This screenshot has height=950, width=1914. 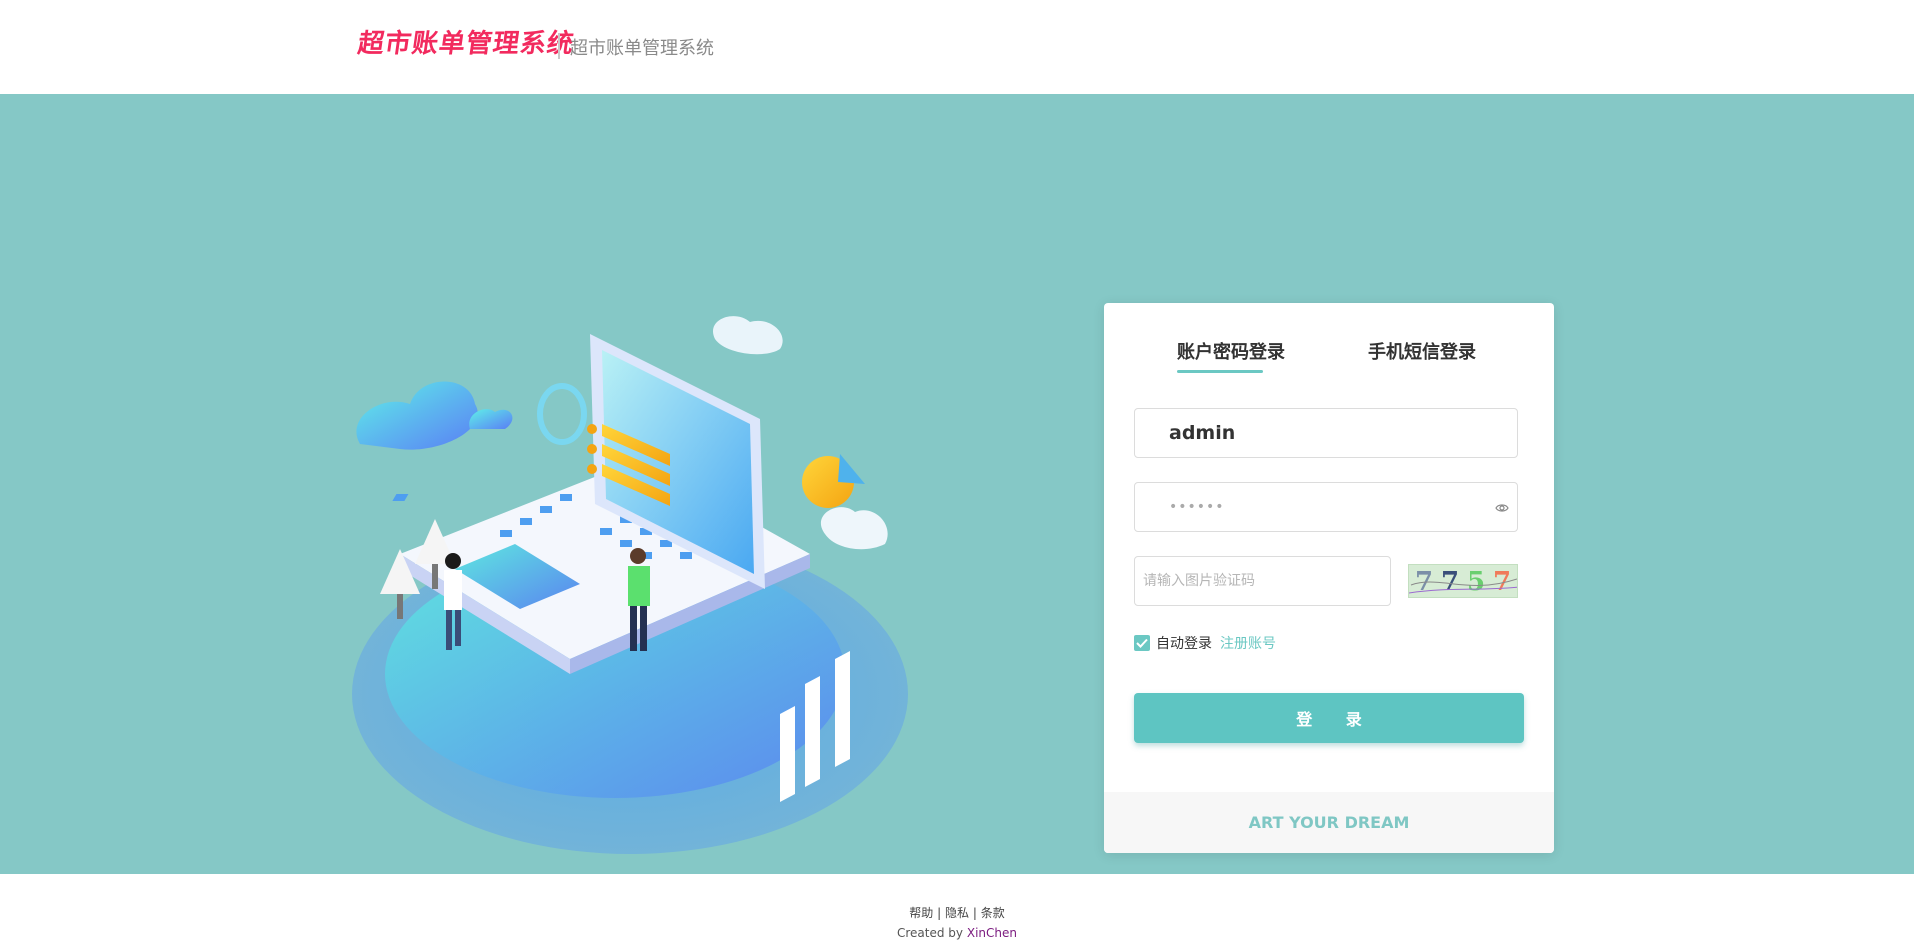 What do you see at coordinates (562, 414) in the screenshot?
I see `floating-ring` at bounding box center [562, 414].